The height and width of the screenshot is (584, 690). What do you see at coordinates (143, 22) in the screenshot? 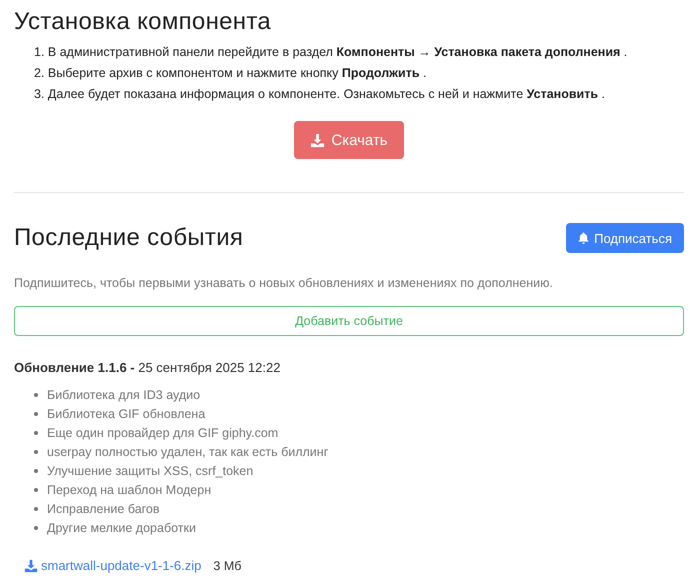
I see `section-title: Установка компонента` at bounding box center [143, 22].